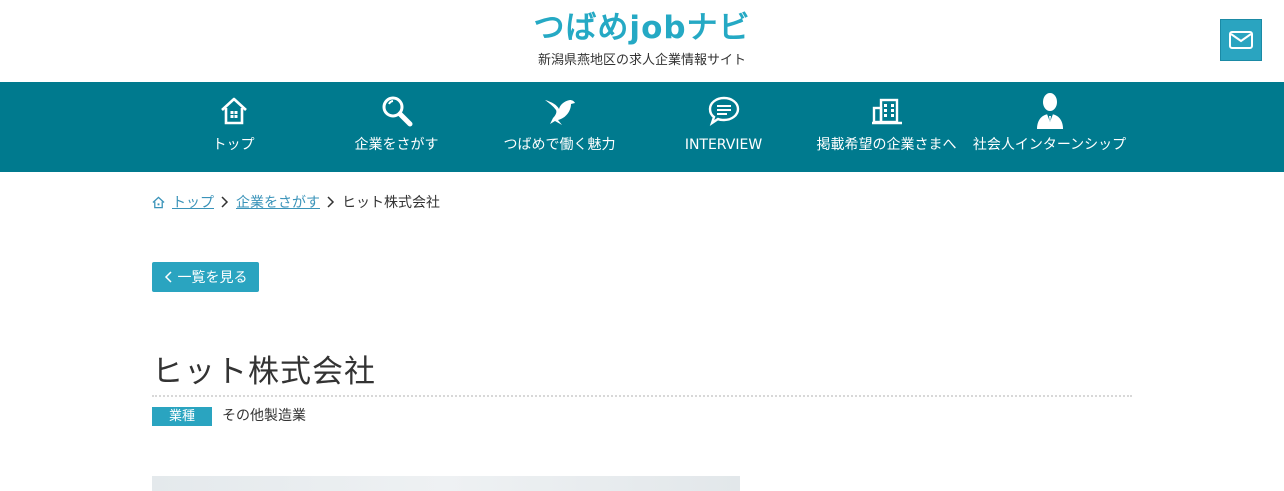 The image size is (1284, 491). What do you see at coordinates (233, 127) in the screenshot?
I see `nav-item-top: トップ` at bounding box center [233, 127].